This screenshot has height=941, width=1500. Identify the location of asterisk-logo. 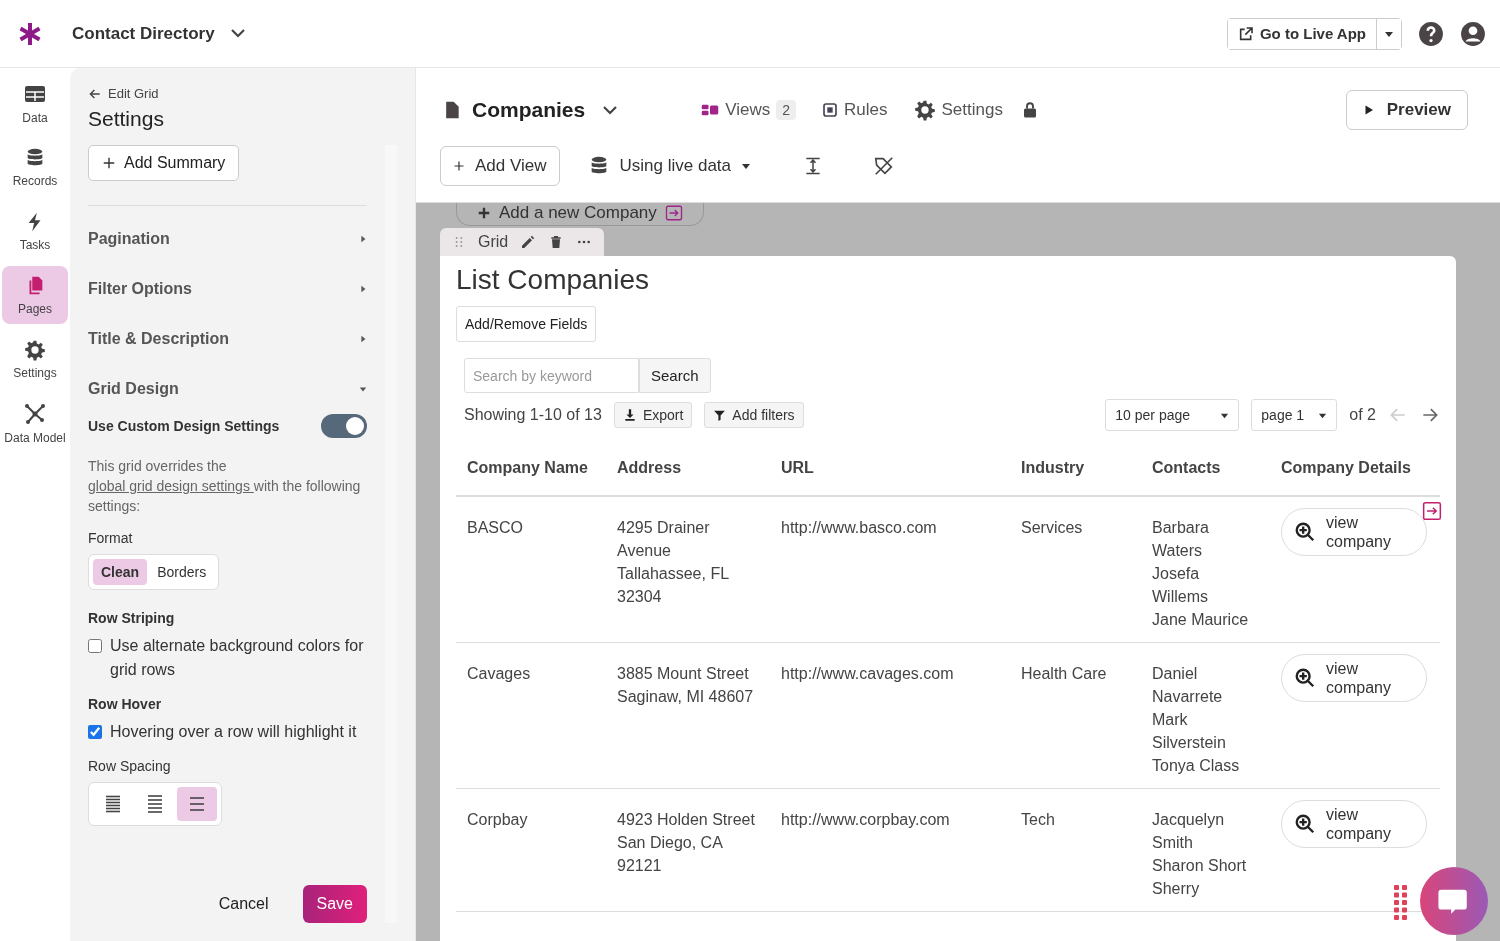
(30, 33).